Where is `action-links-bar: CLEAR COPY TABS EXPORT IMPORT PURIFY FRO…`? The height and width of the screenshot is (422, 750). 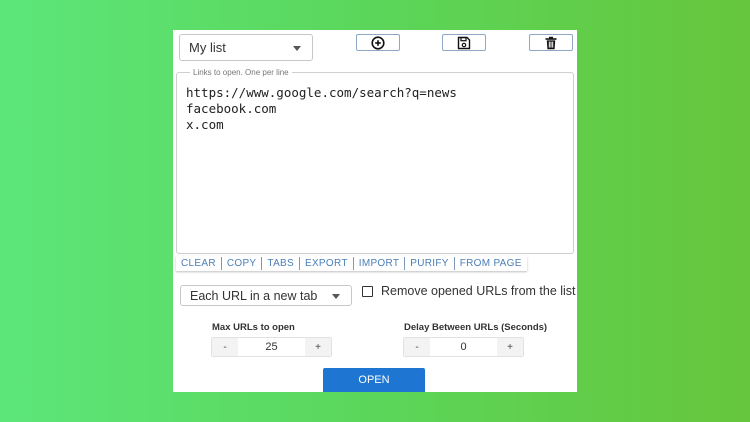 action-links-bar: CLEAR COPY TABS EXPORT IMPORT PURIFY FRO… is located at coordinates (351, 263).